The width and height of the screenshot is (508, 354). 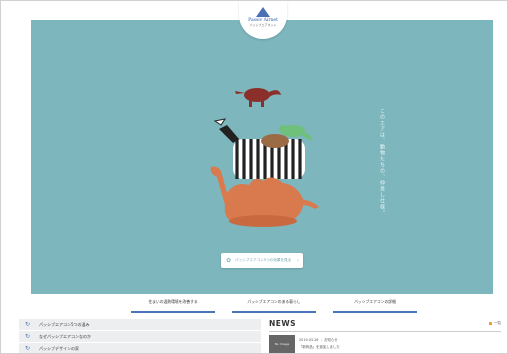 What do you see at coordinates (283, 323) in the screenshot?
I see `news-title: NEWS` at bounding box center [283, 323].